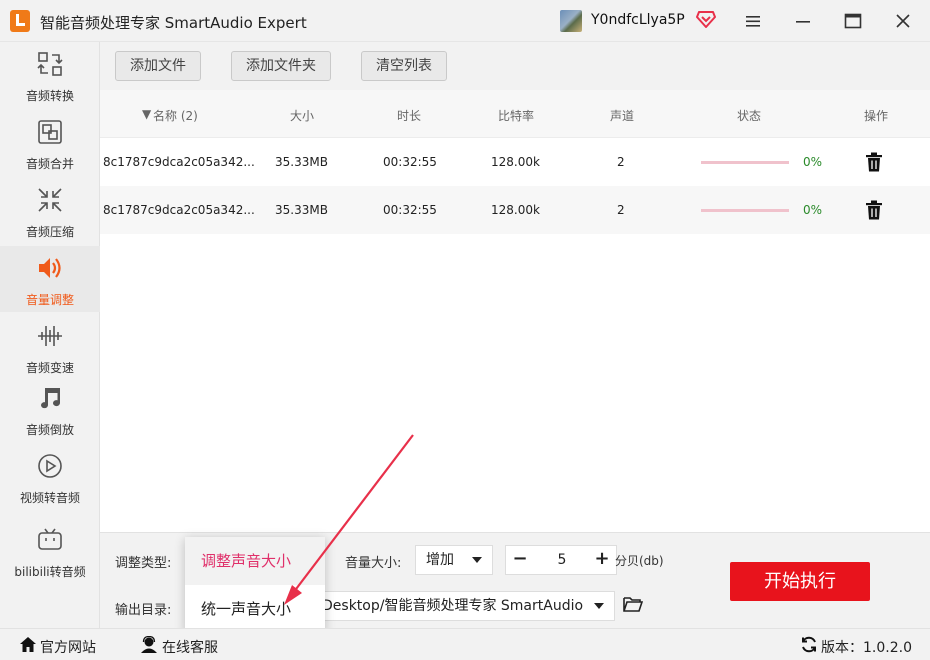 This screenshot has width=930, height=660. What do you see at coordinates (50, 132) in the screenshot?
I see `merge-icon` at bounding box center [50, 132].